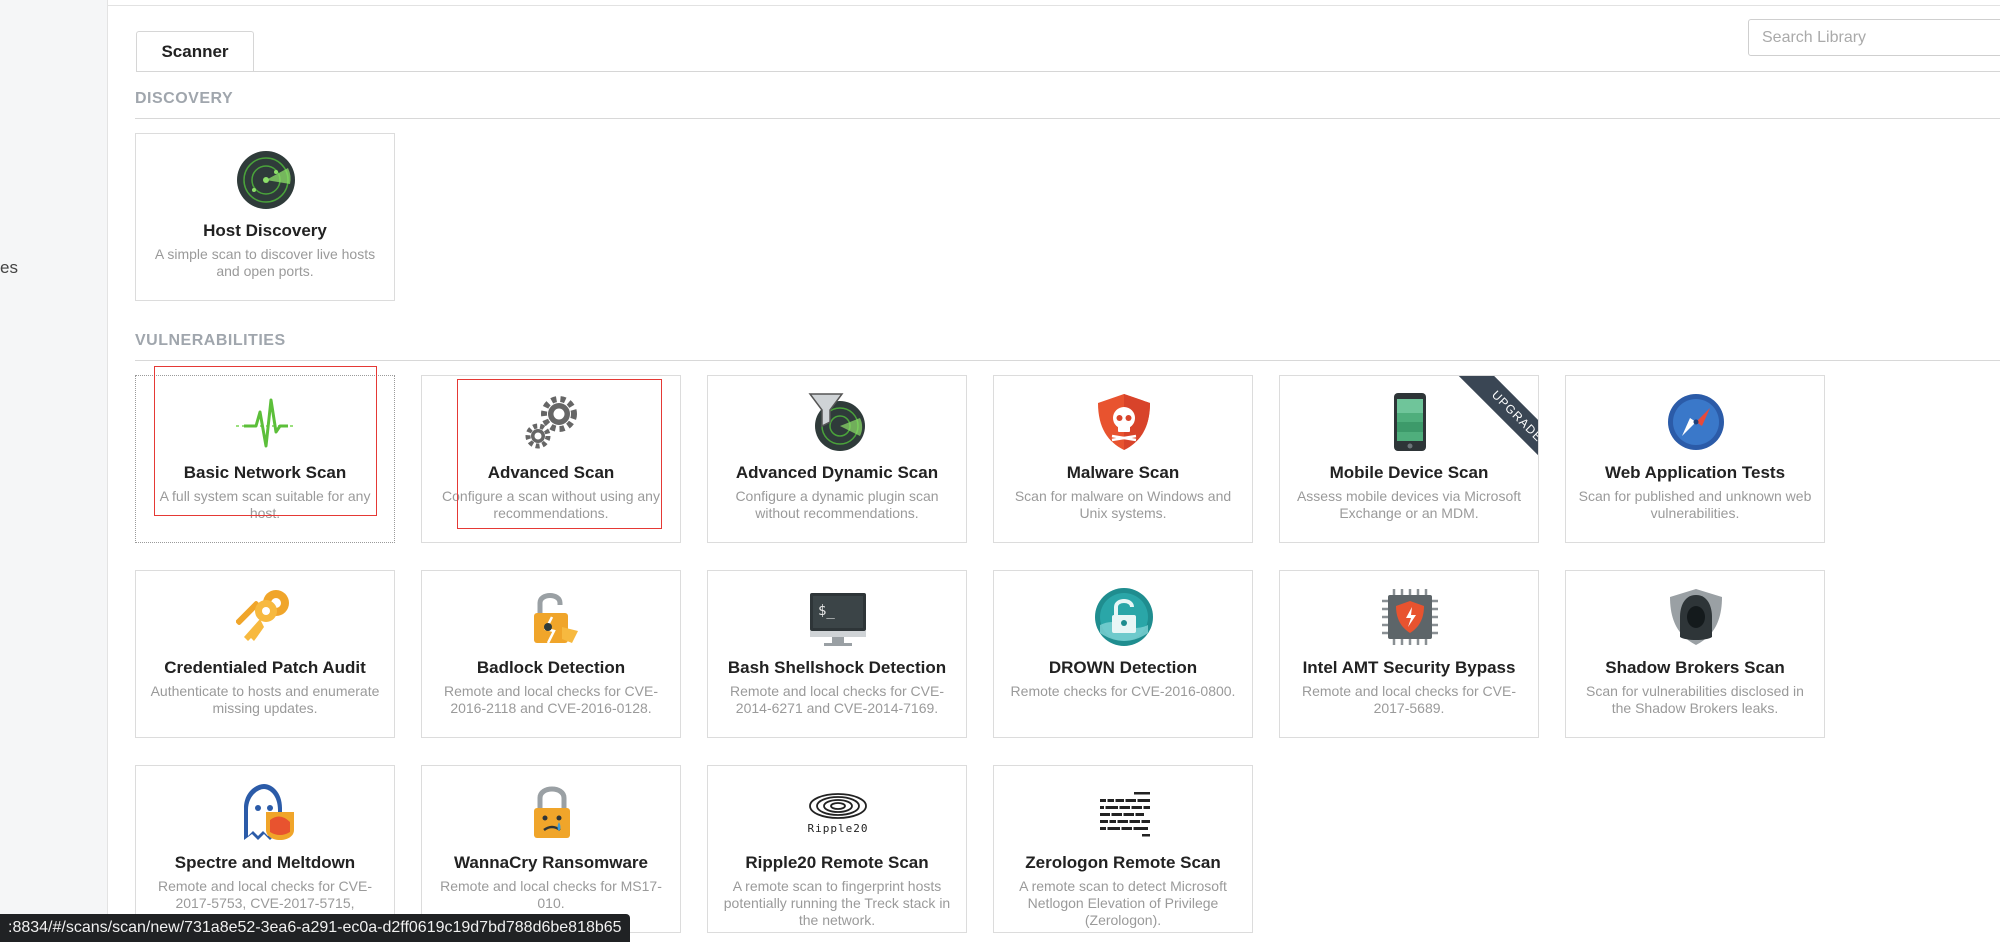 Image resolution: width=2000 pixels, height=942 pixels. Describe the element at coordinates (837, 862) in the screenshot. I see `card-title: Ripple20 Remote Scan` at that location.